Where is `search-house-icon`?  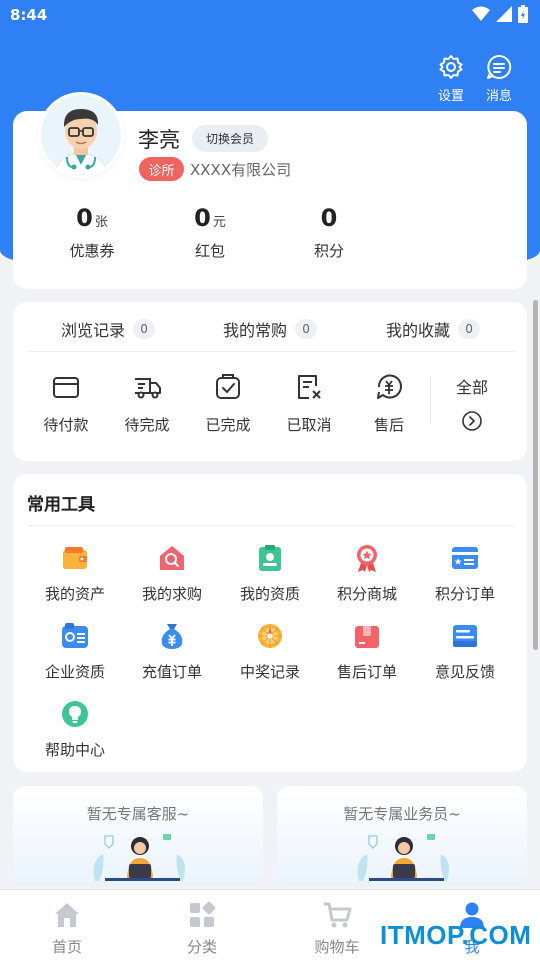
search-house-icon is located at coordinates (172, 558).